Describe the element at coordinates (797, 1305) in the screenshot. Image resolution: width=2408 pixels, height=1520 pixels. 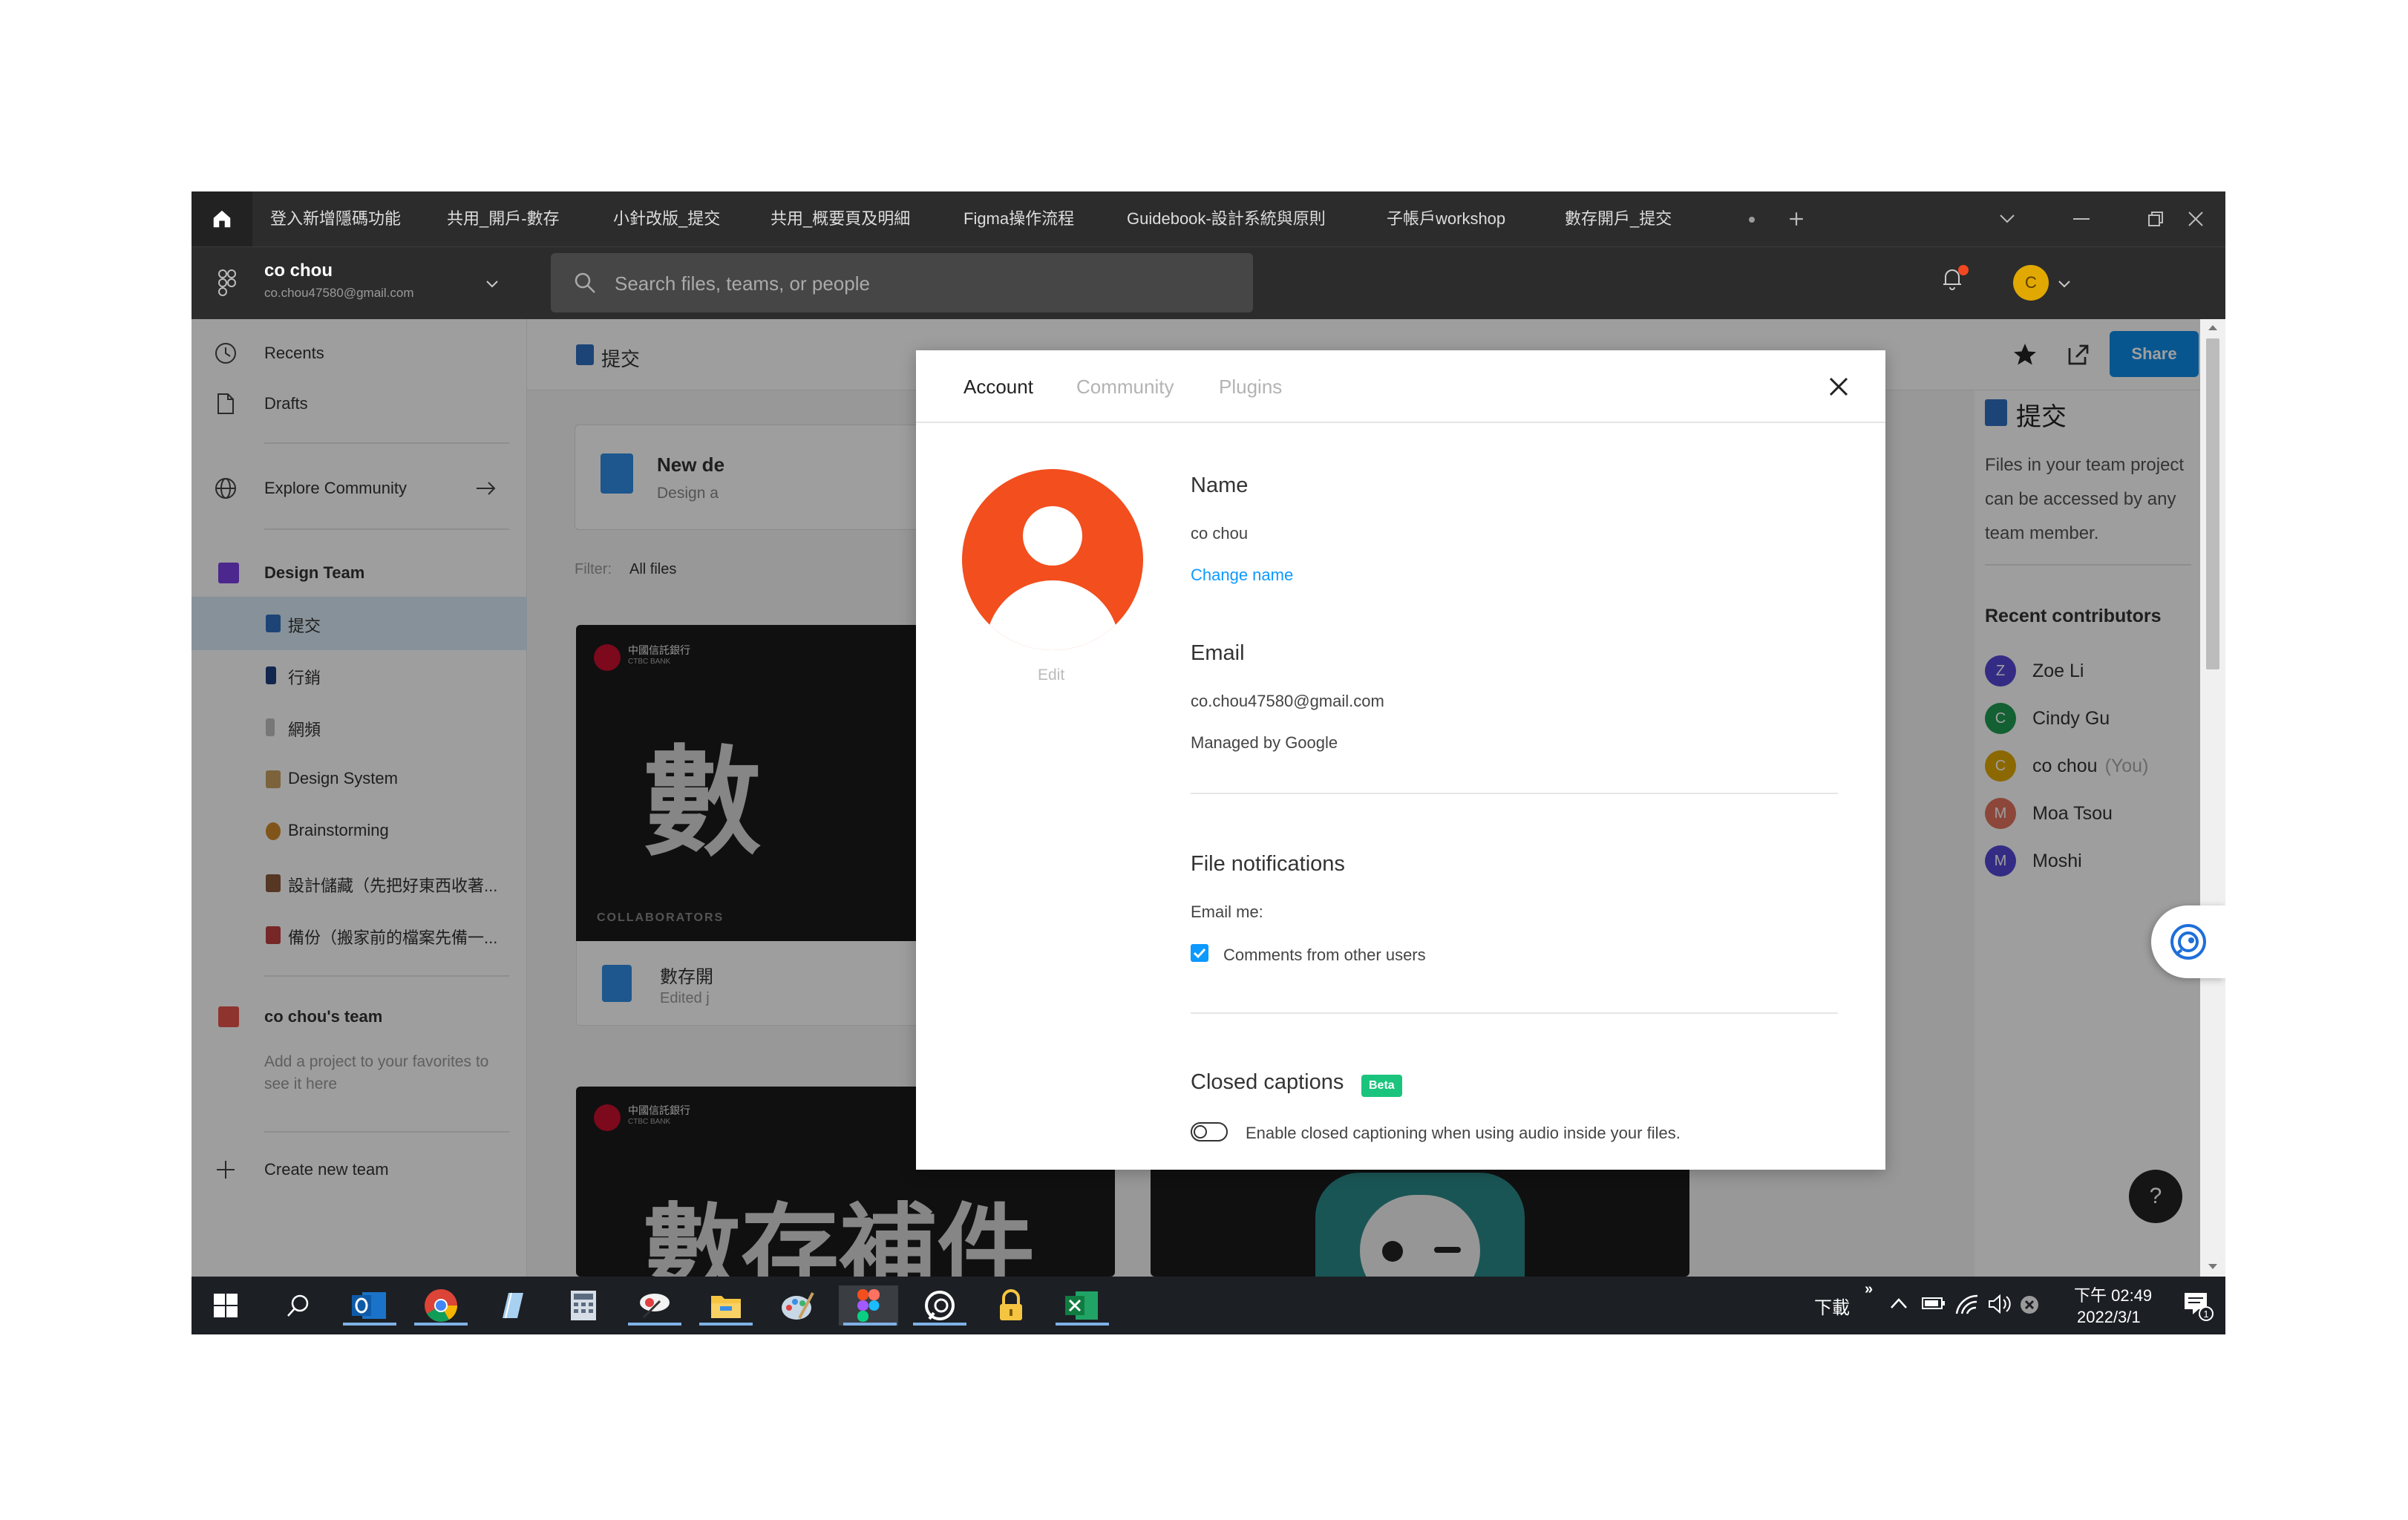
I see `taskbar-paint` at that location.